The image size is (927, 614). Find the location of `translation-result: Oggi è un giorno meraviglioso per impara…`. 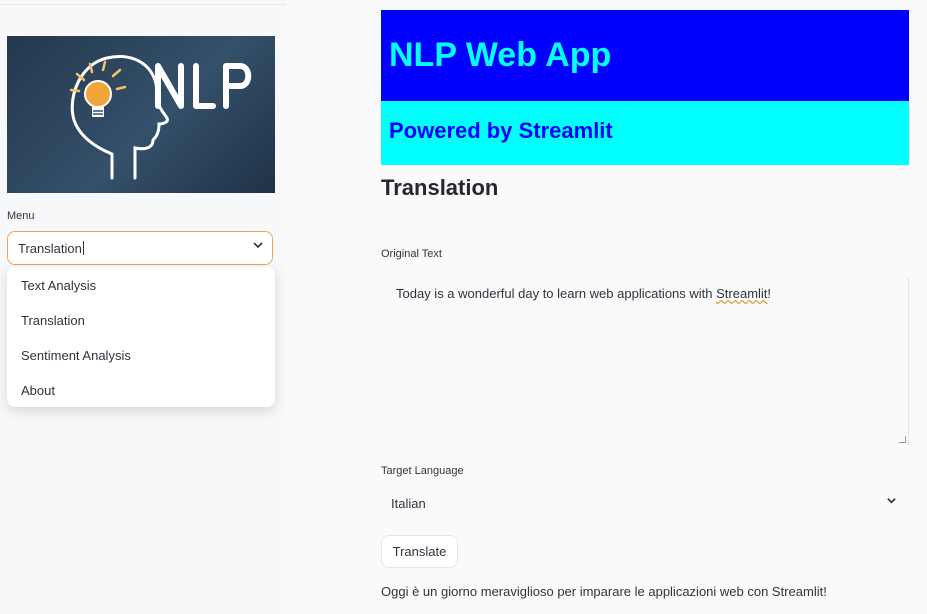

translation-result: Oggi è un giorno meraviglioso per impara… is located at coordinates (604, 591).